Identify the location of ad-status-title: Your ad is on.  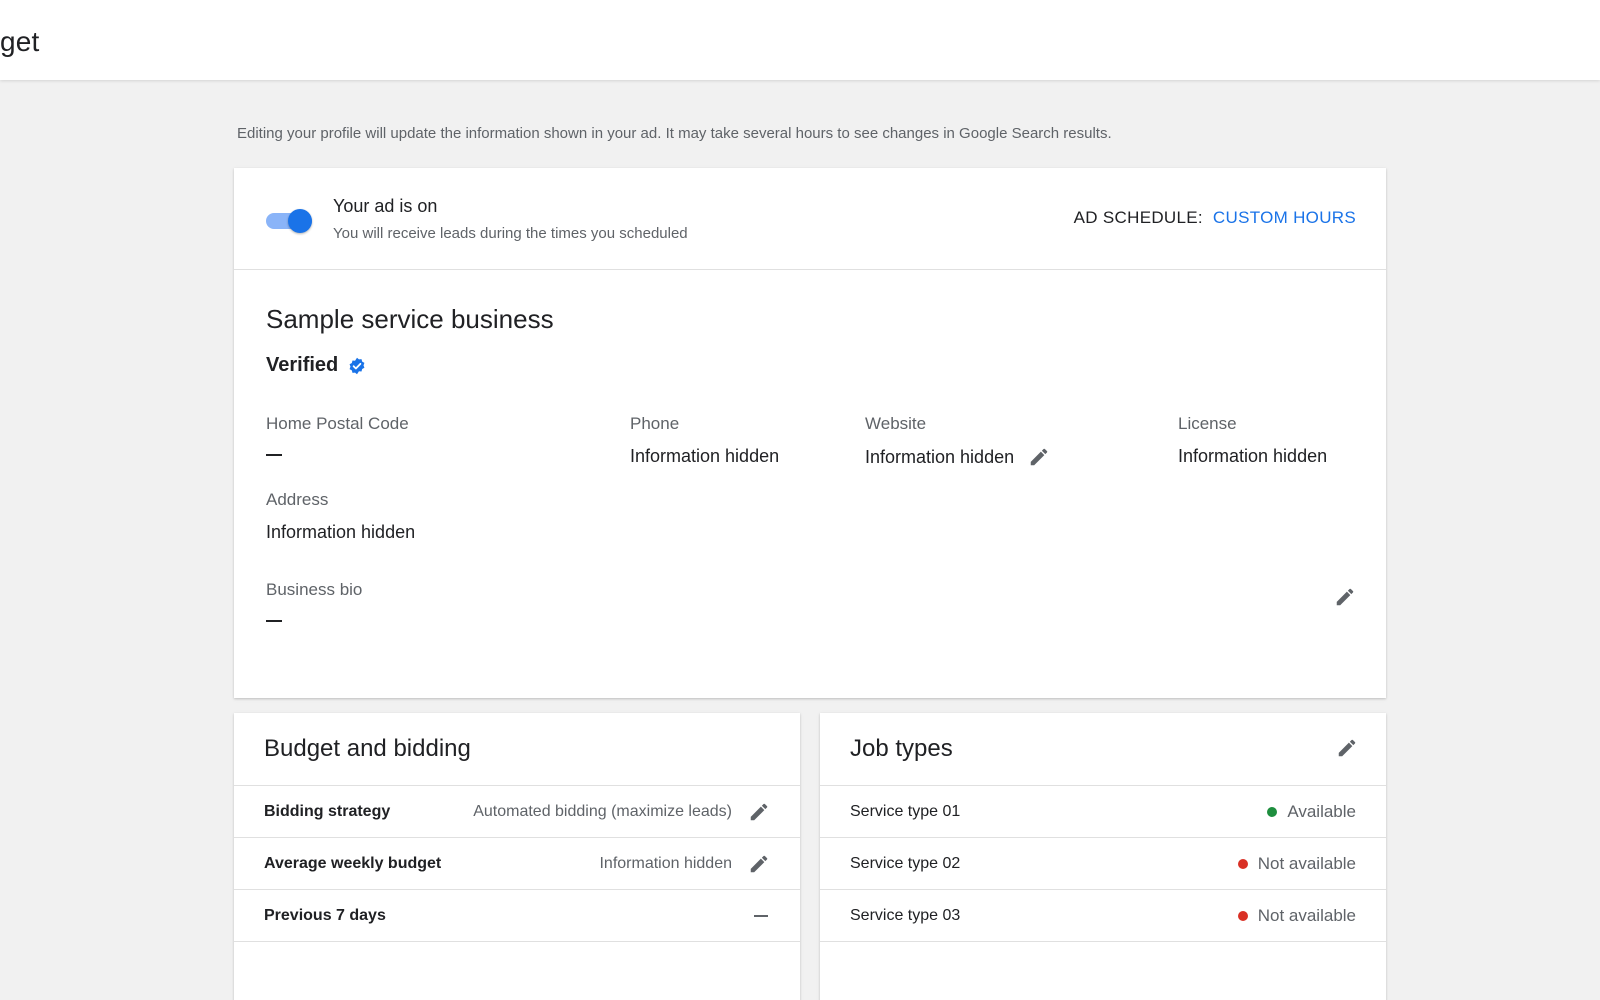
(385, 206).